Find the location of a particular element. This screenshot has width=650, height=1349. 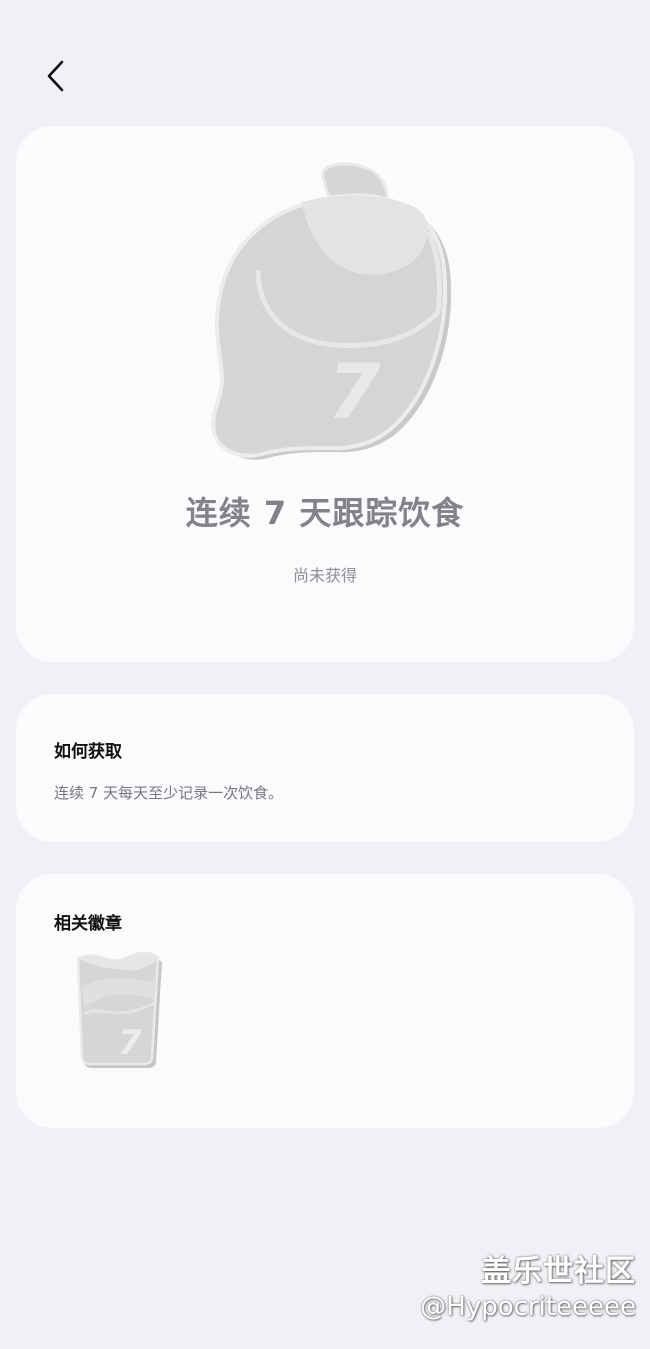

back-button is located at coordinates (56, 76).